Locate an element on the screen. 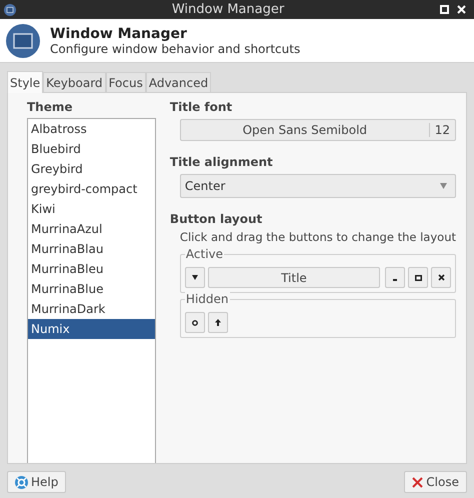 Image resolution: width=474 pixels, height=498 pixels. theme-label: Theme is located at coordinates (50, 107).